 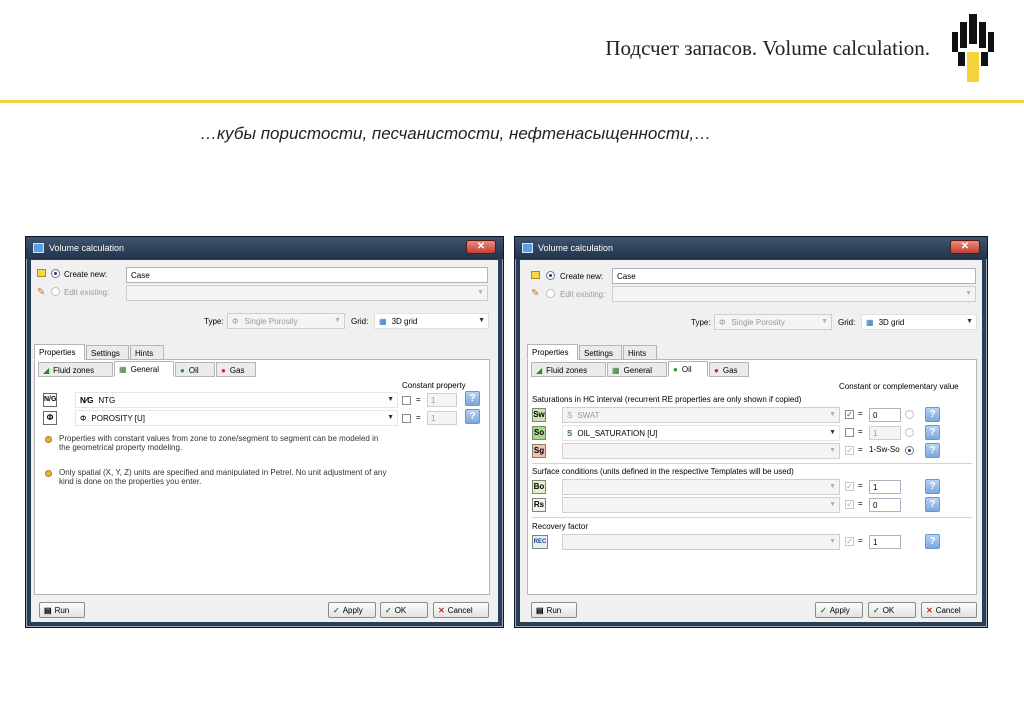 I want to click on constant-property-header: Constant property, so click(x=434, y=385).